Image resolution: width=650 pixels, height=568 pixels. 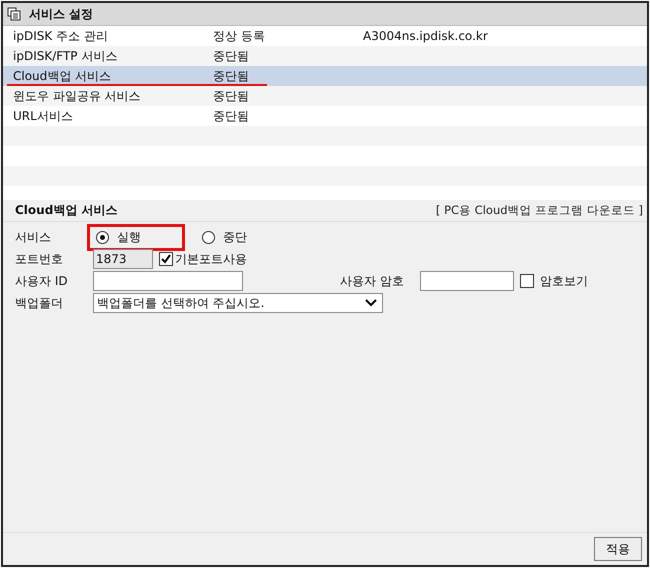 What do you see at coordinates (425, 36) in the screenshot?
I see `service-address: A3004ns.ipdisk.co.kr` at bounding box center [425, 36].